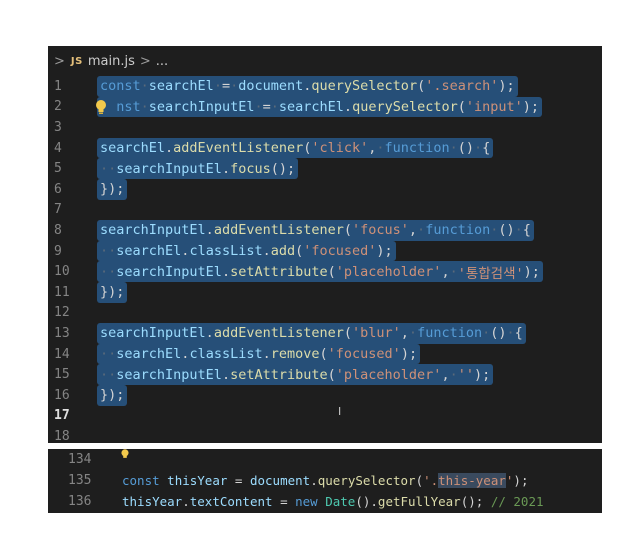 The height and width of the screenshot is (546, 632). What do you see at coordinates (325, 127) in the screenshot?
I see `code-line: 3` at bounding box center [325, 127].